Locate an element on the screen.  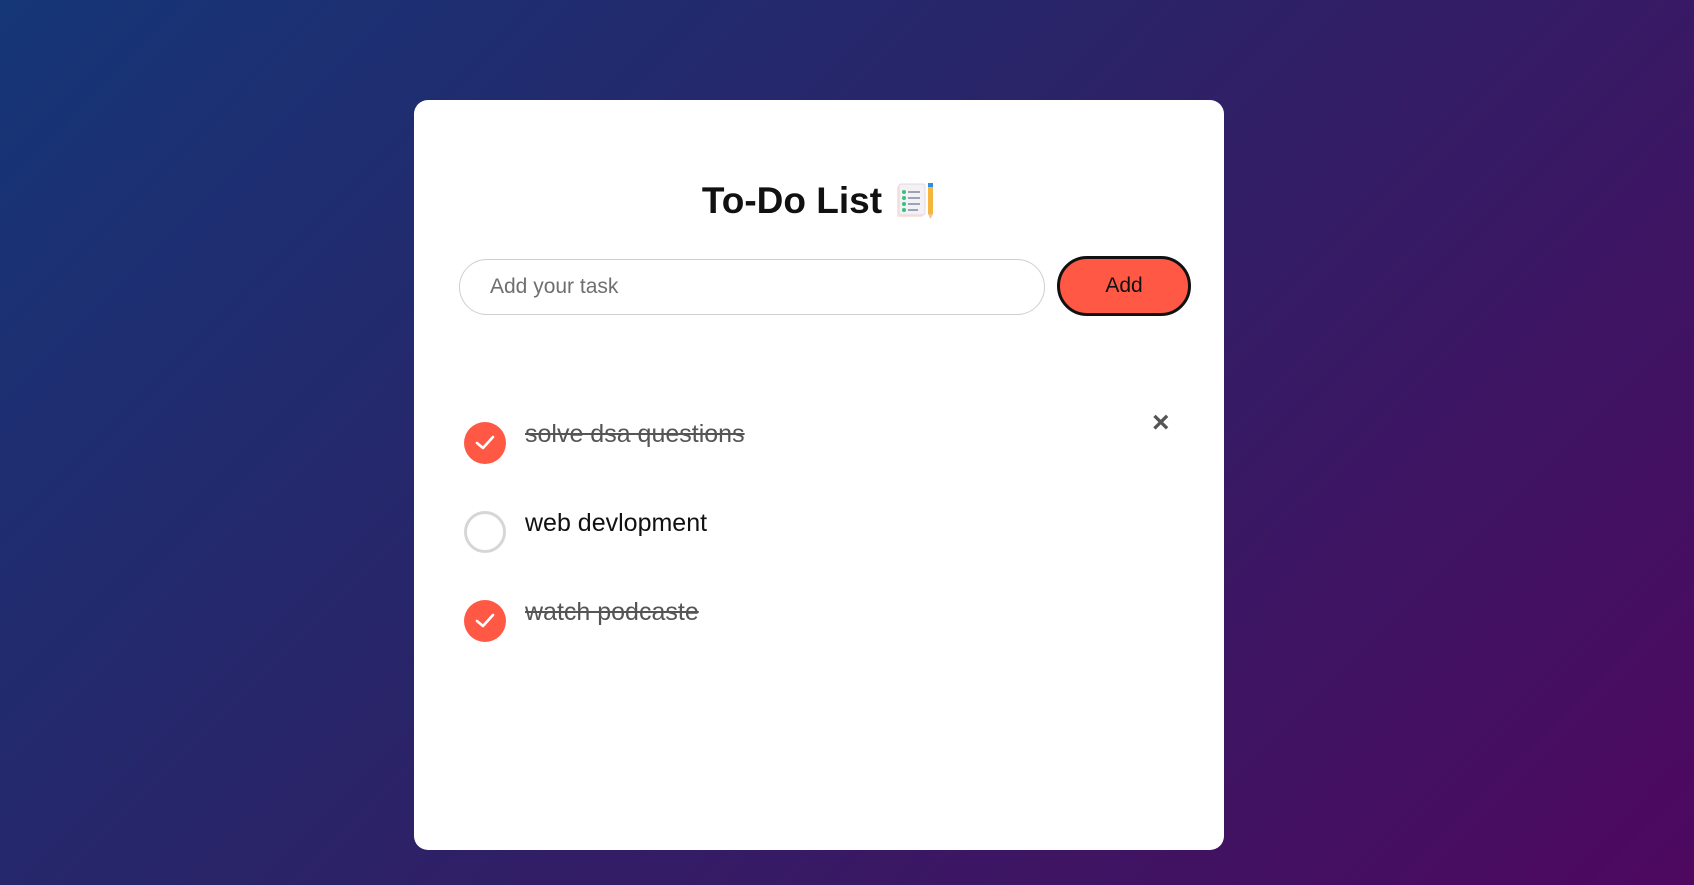
notepad-with-pencil-icon is located at coordinates (915, 201).